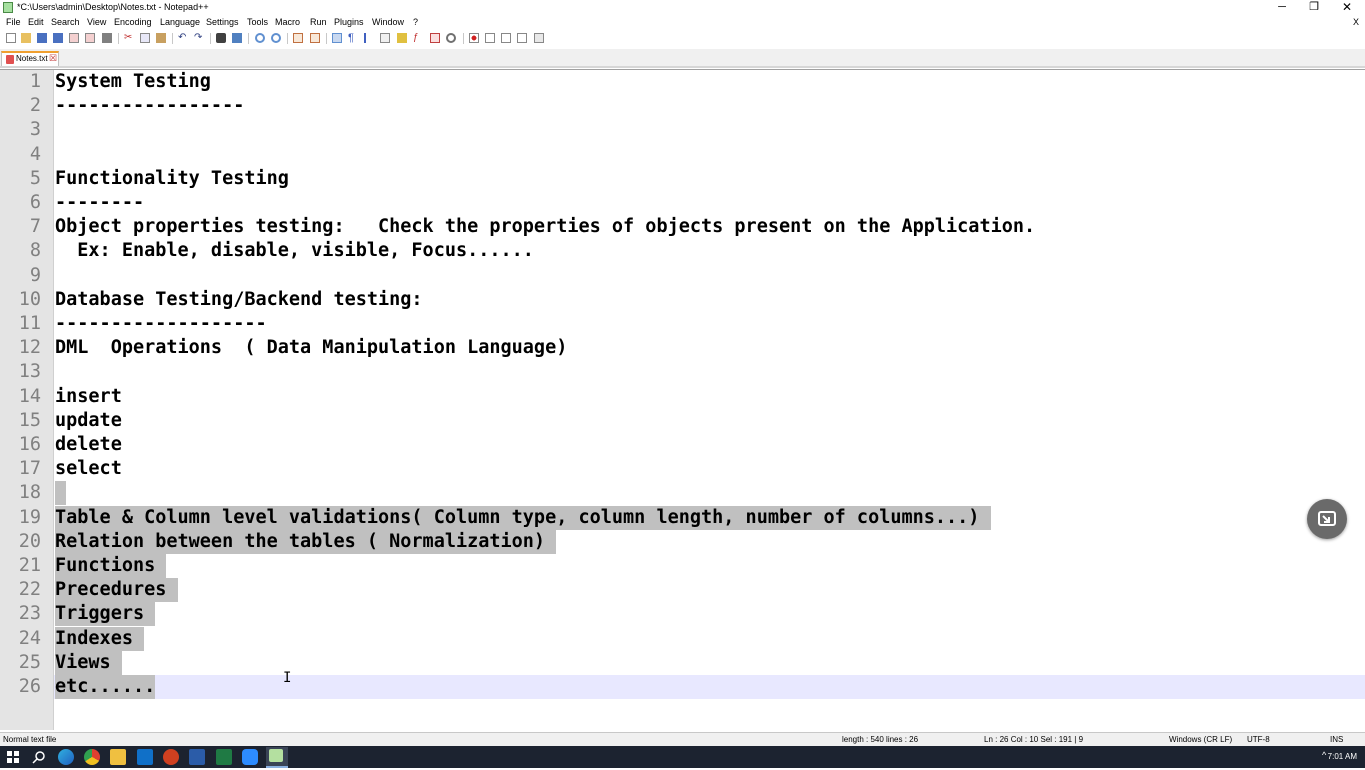  What do you see at coordinates (66, 757) in the screenshot?
I see `edge-icon` at bounding box center [66, 757].